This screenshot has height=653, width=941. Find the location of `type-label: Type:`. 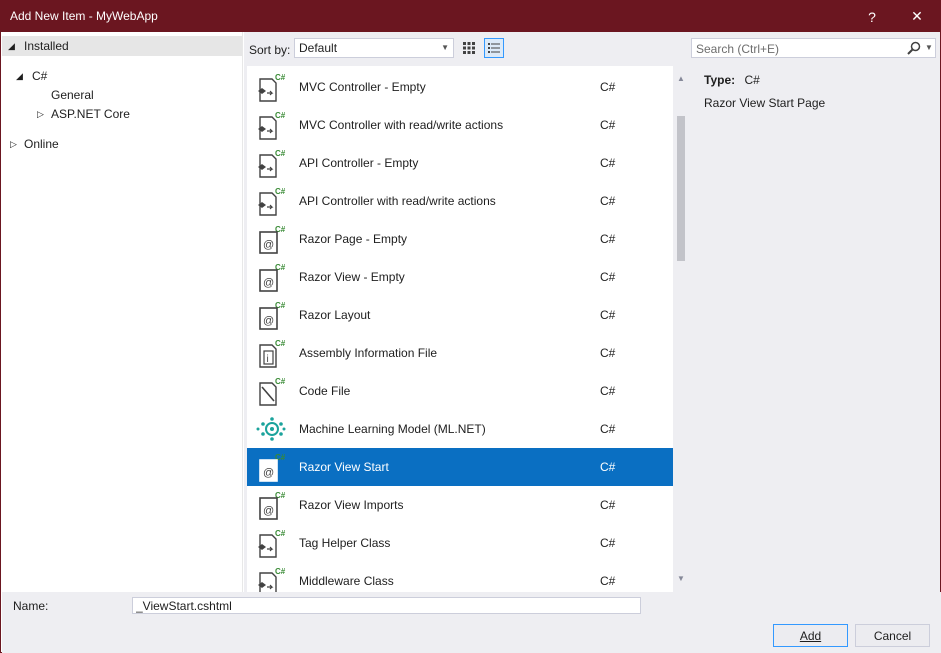

type-label: Type: is located at coordinates (720, 80).